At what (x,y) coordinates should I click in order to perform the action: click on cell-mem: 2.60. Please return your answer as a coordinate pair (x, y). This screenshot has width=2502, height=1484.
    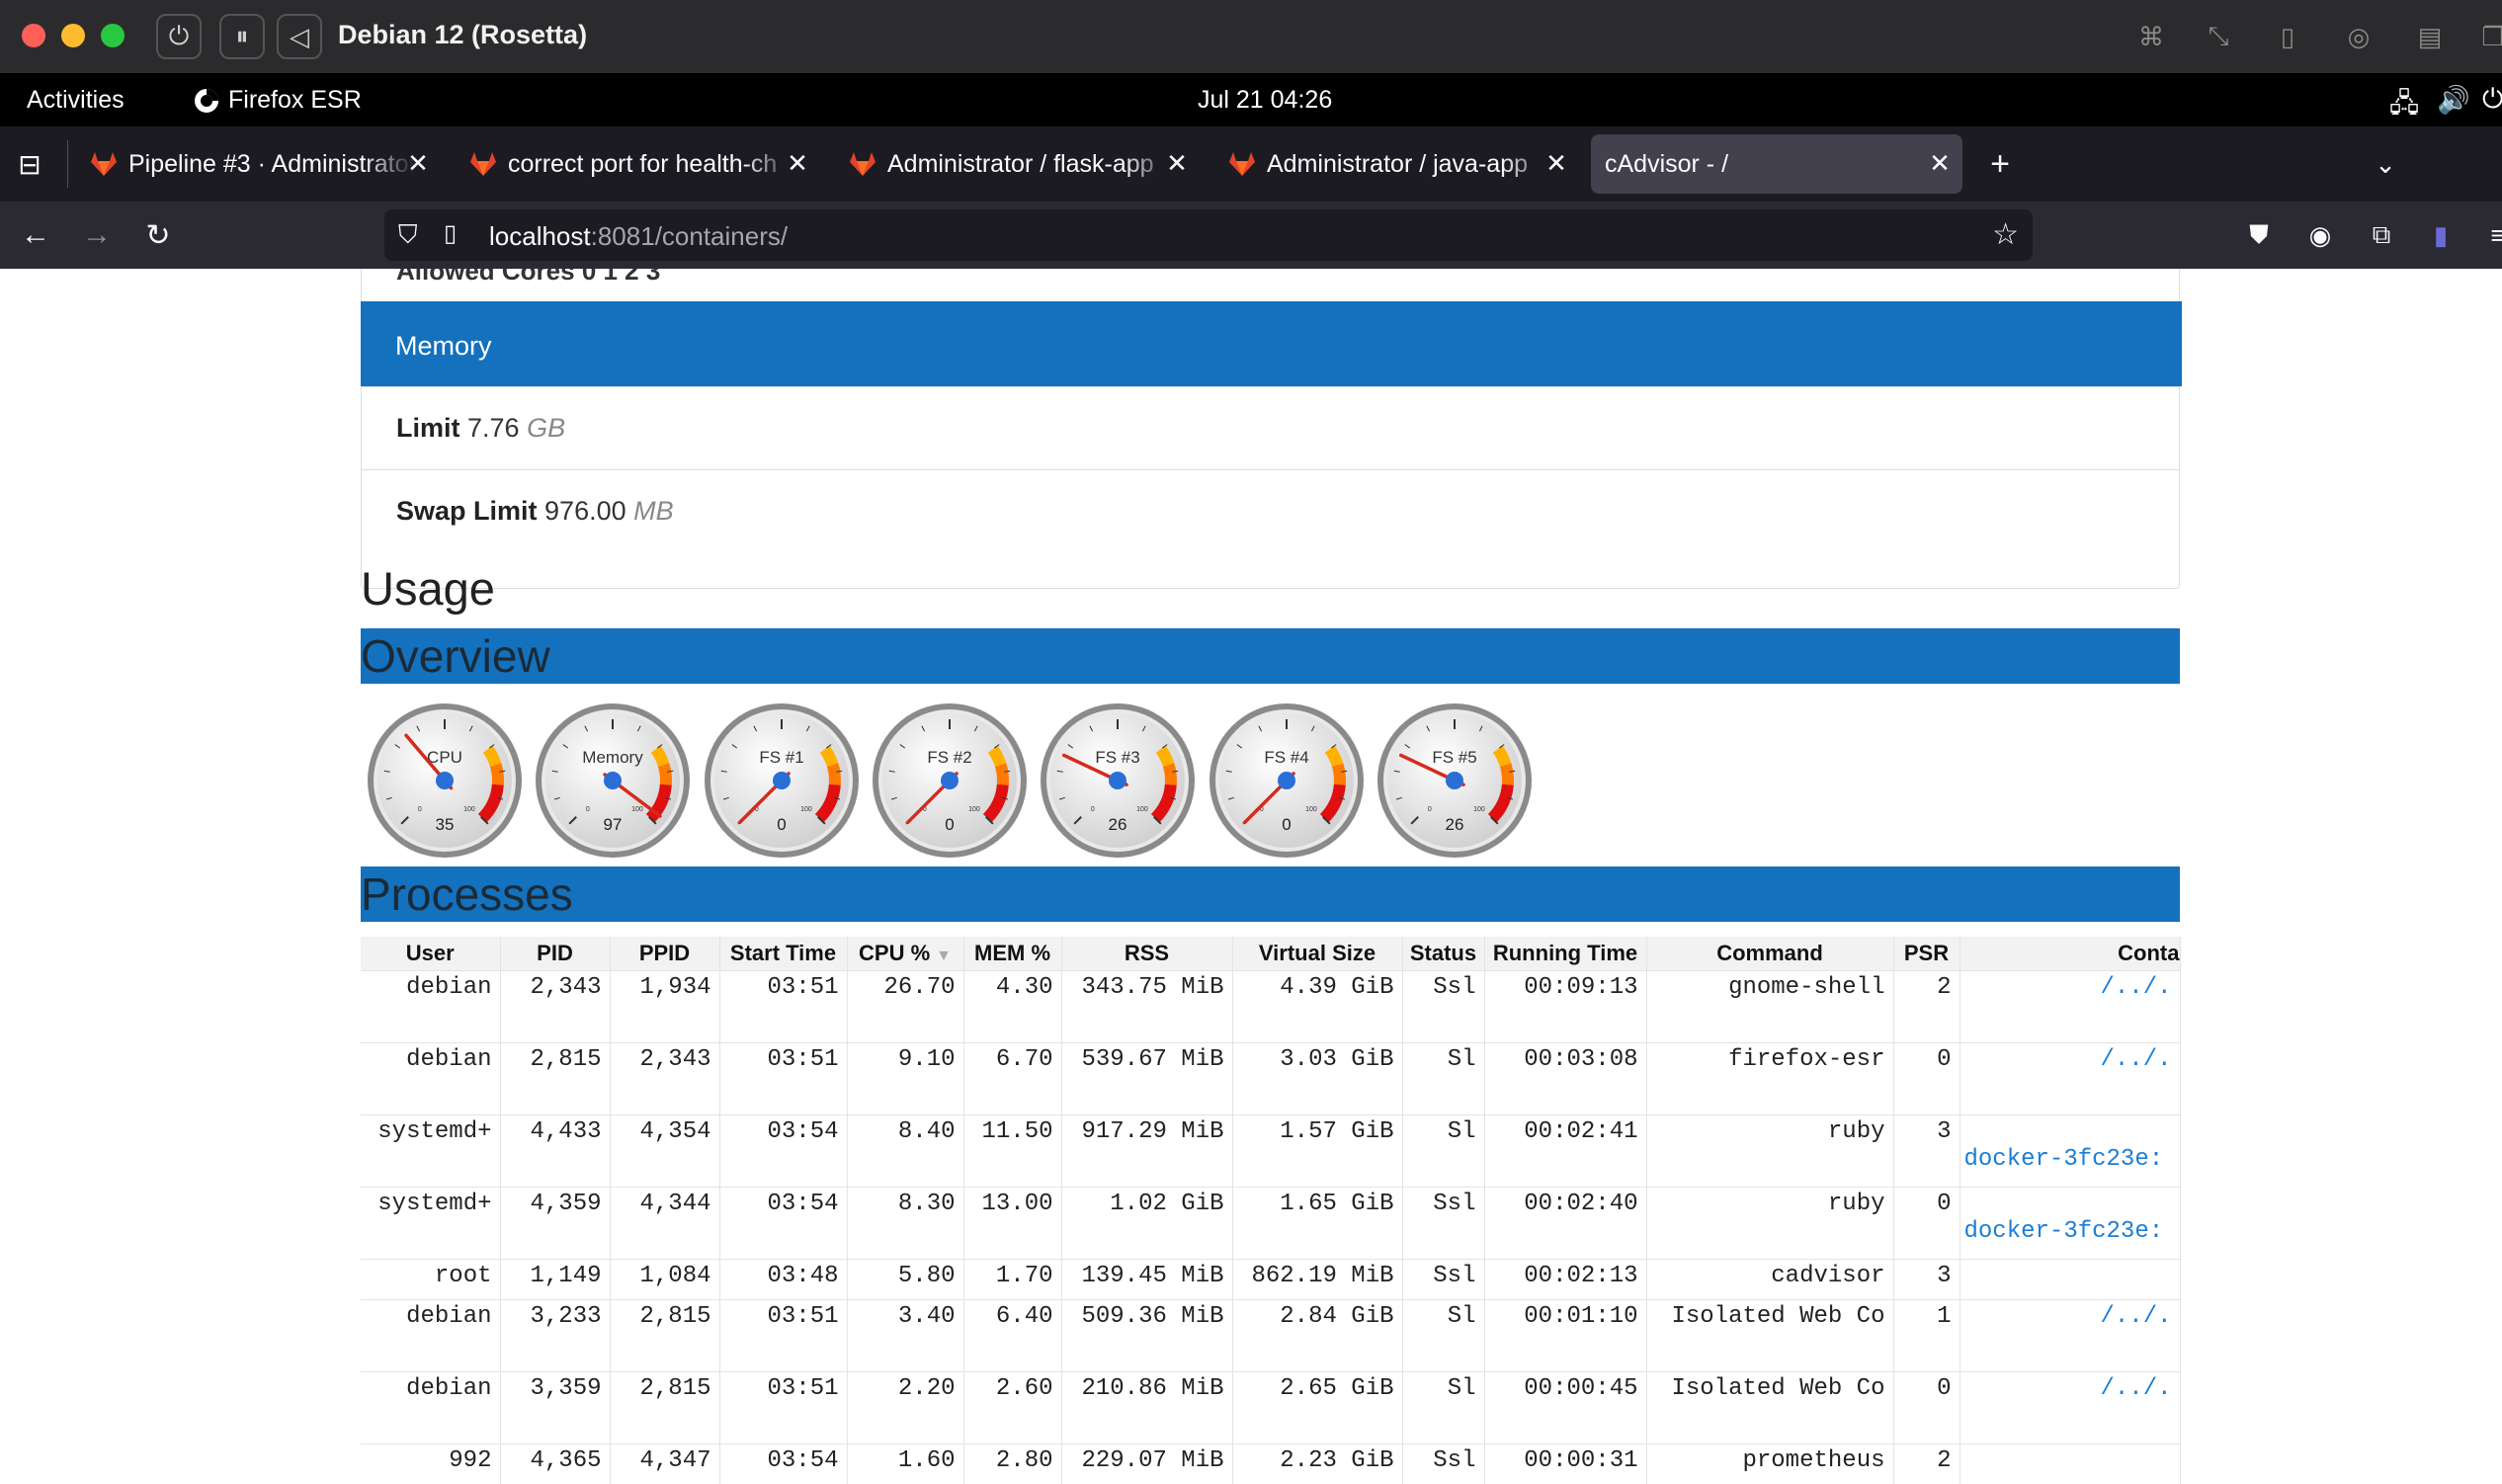
    Looking at the image, I should click on (1013, 1406).